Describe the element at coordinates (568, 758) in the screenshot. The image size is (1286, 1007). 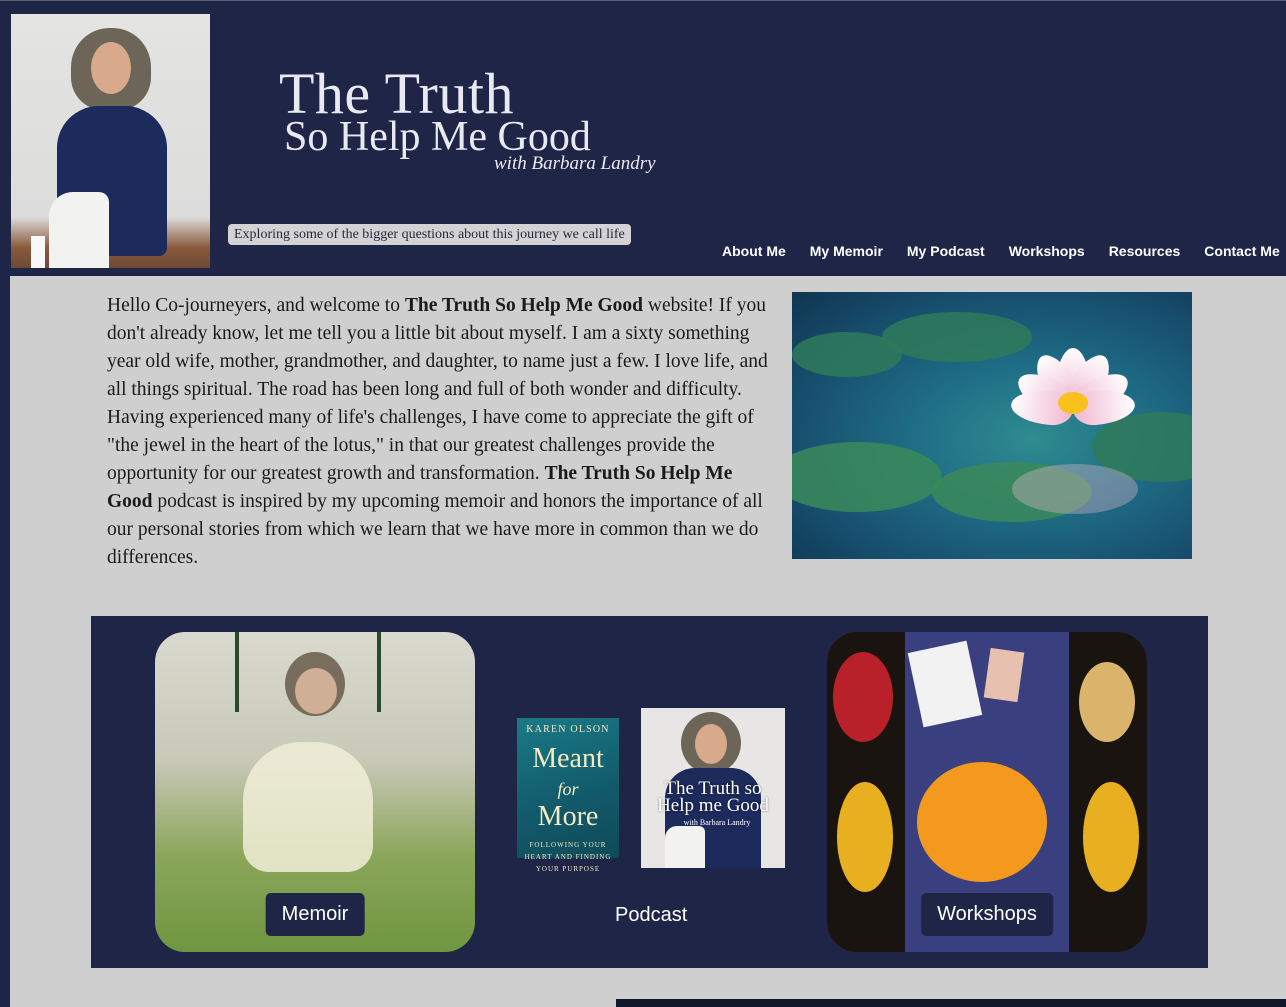
I see `book-title-line-1: Meant` at that location.